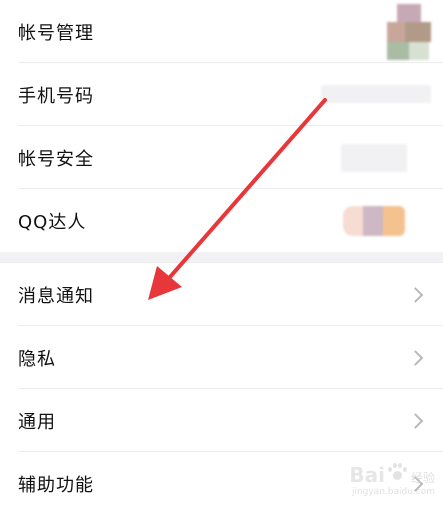 This screenshot has height=515, width=443. What do you see at coordinates (56, 33) in the screenshot?
I see `account-management-label: 帐号管理` at bounding box center [56, 33].